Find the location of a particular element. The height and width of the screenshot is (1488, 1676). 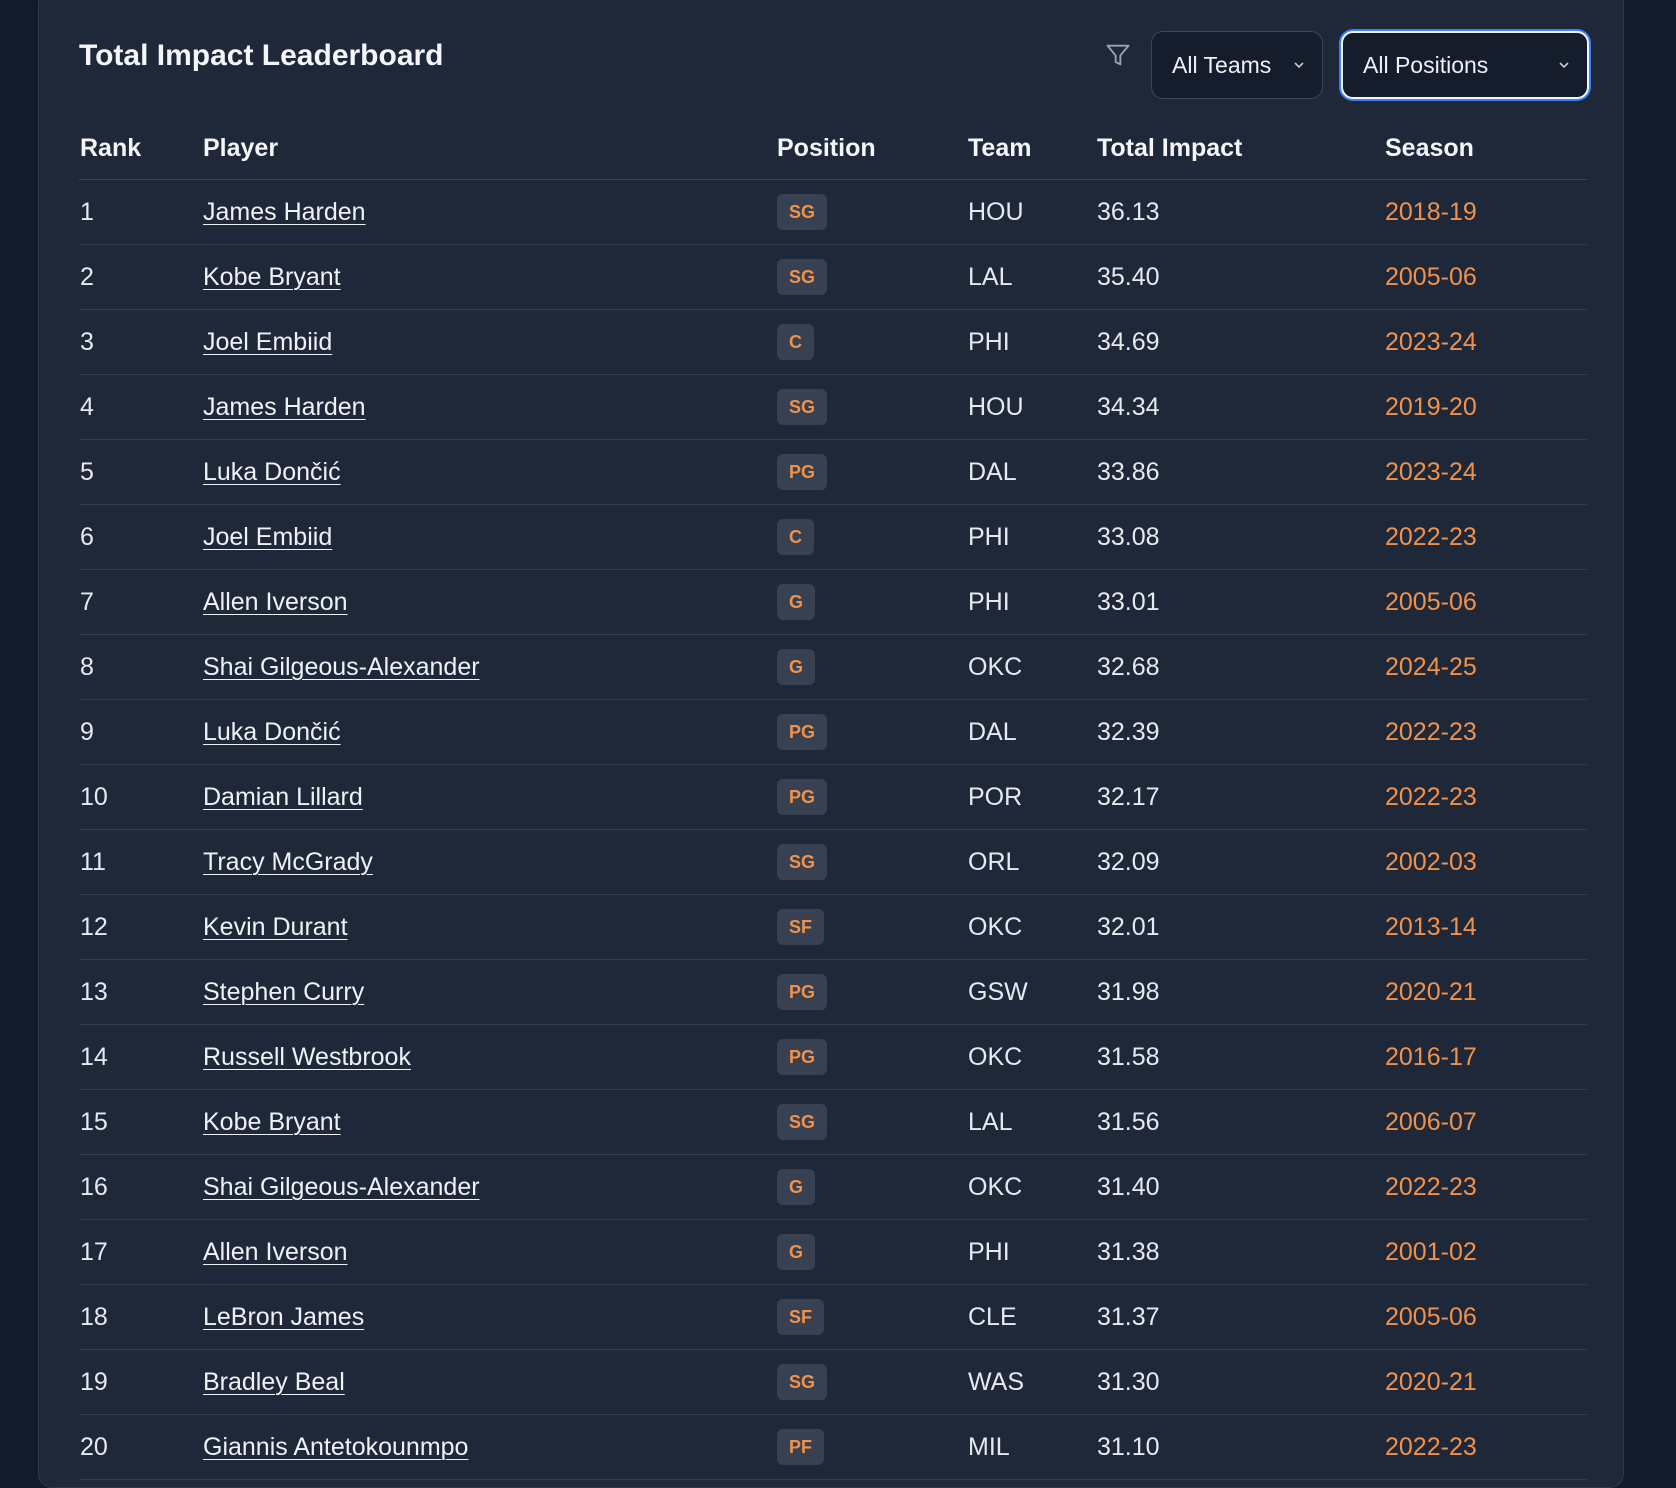

position-cell: C is located at coordinates (872, 342).